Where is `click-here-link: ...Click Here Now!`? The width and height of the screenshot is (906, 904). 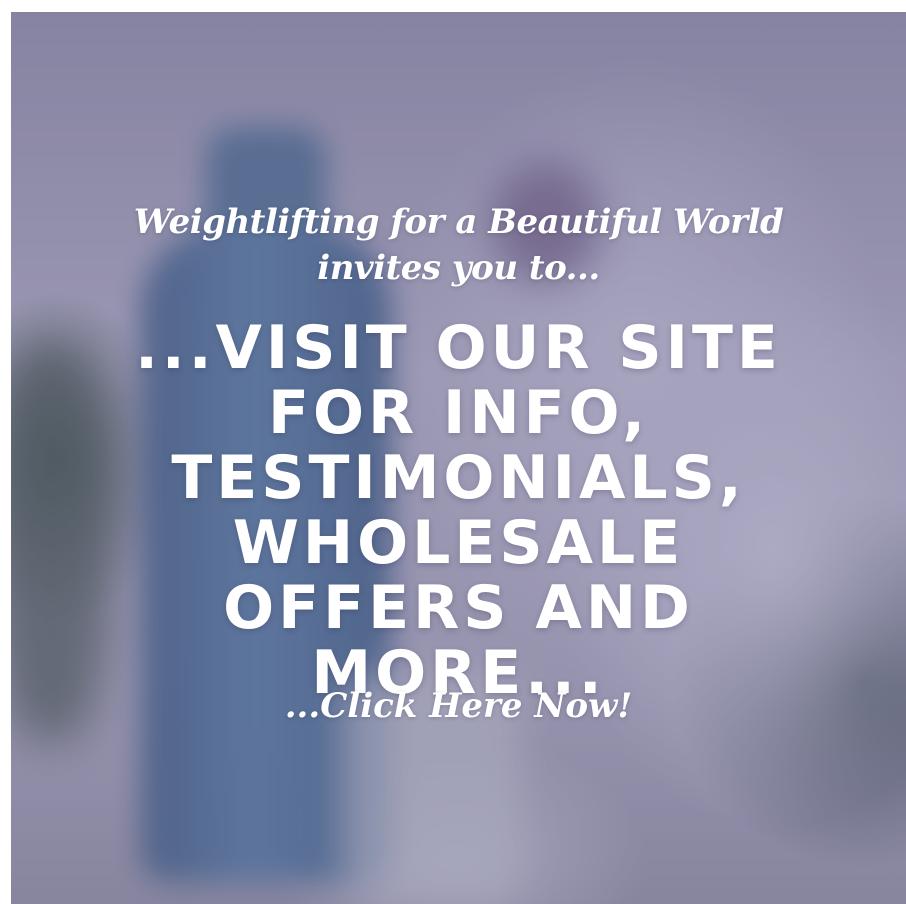 click-here-link: ...Click Here Now! is located at coordinates (458, 706).